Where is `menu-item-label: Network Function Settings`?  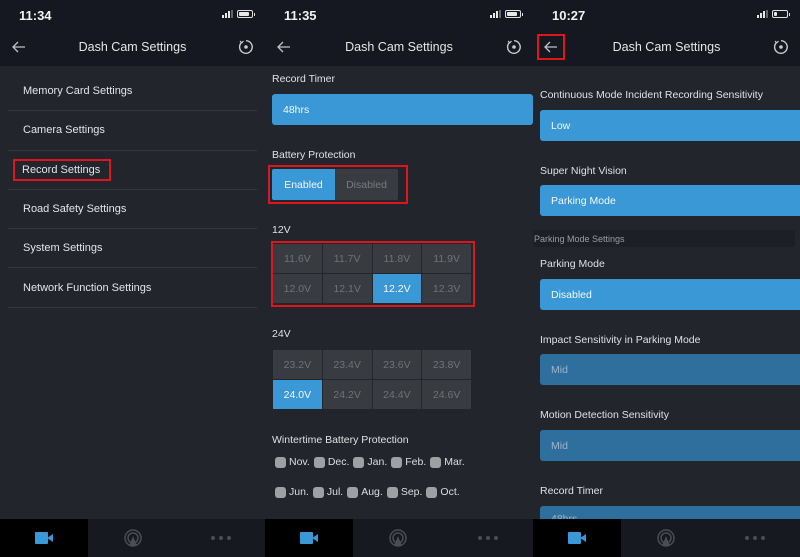
menu-item-label: Network Function Settings is located at coordinates (87, 287).